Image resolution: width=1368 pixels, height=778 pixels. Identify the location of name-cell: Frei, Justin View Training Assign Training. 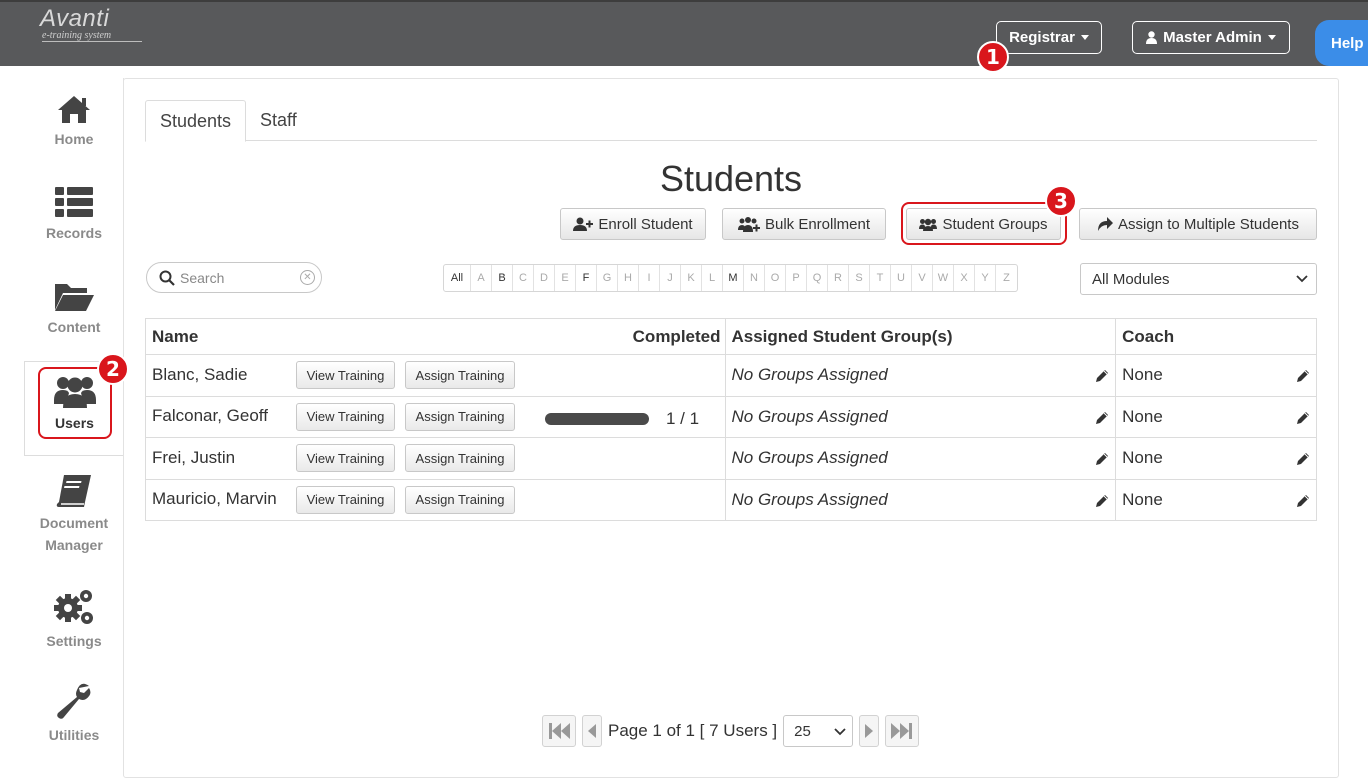
(435, 458).